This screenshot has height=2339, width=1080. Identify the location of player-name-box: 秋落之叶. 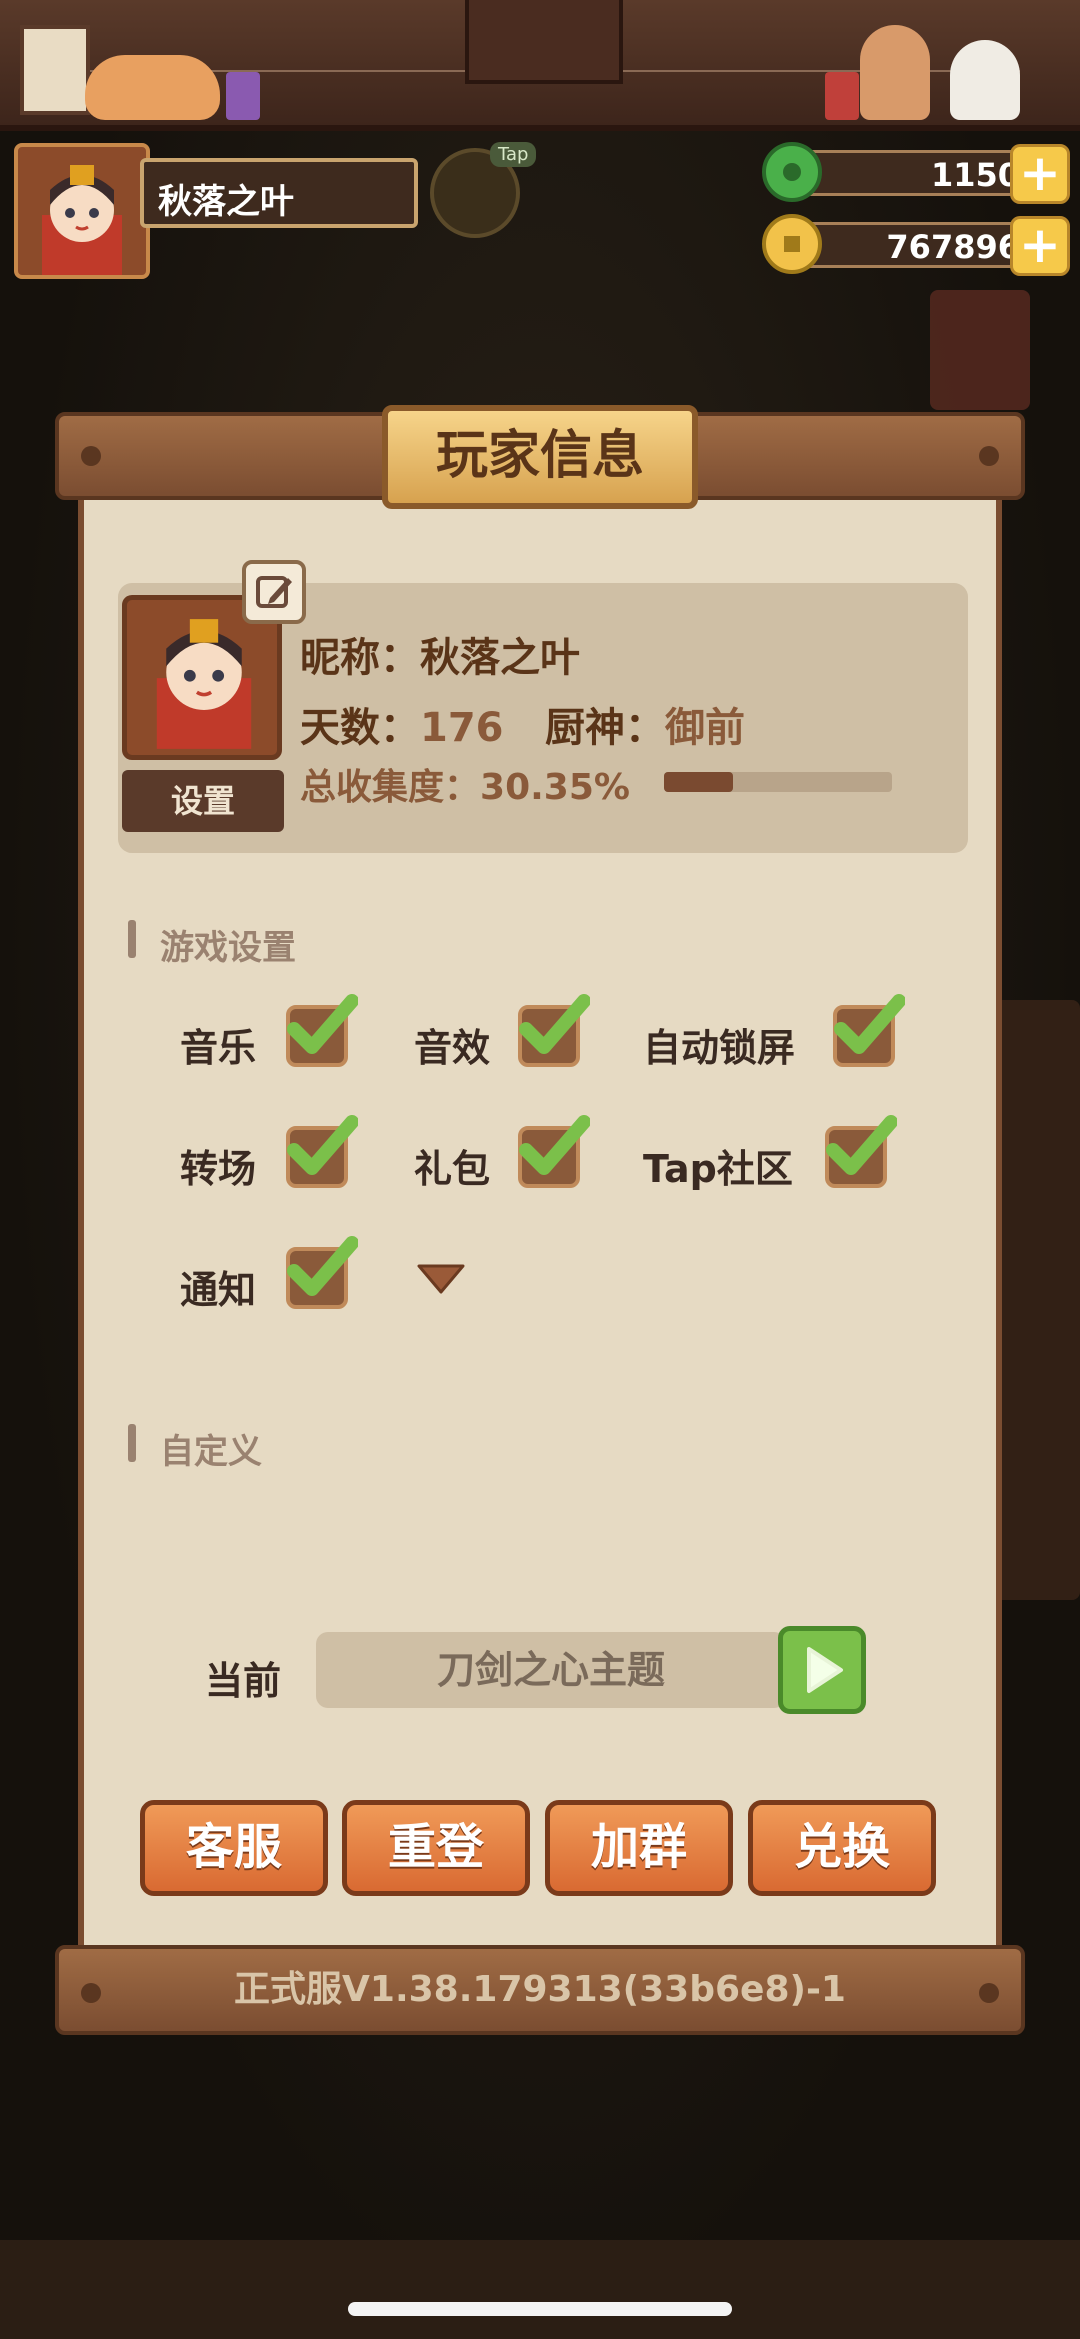
(279, 193).